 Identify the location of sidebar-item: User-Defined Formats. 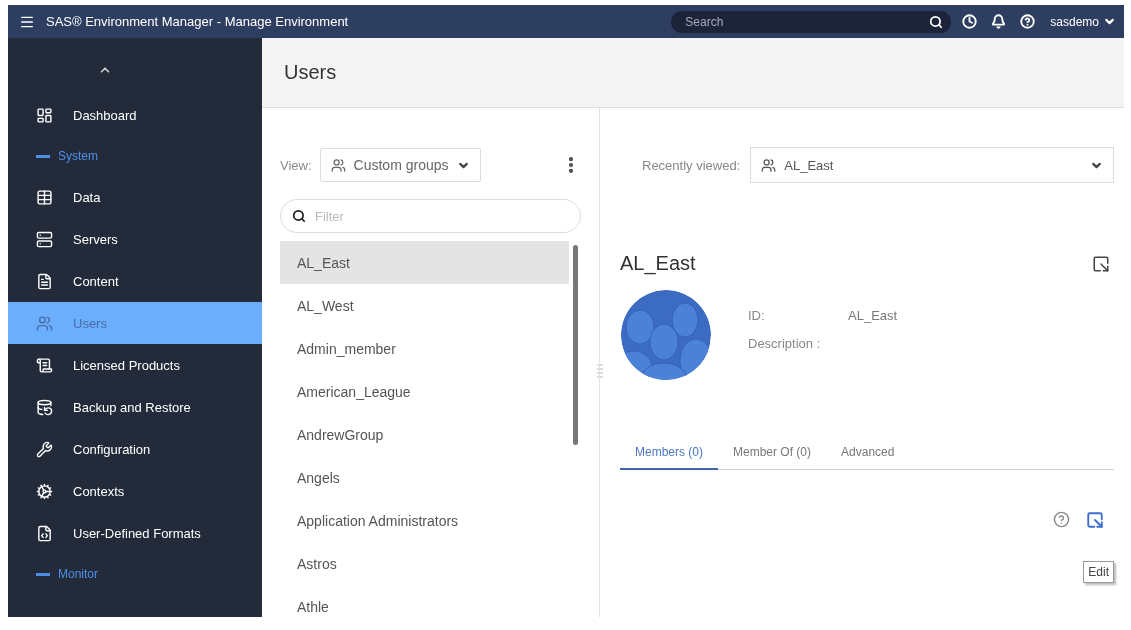
(135, 533).